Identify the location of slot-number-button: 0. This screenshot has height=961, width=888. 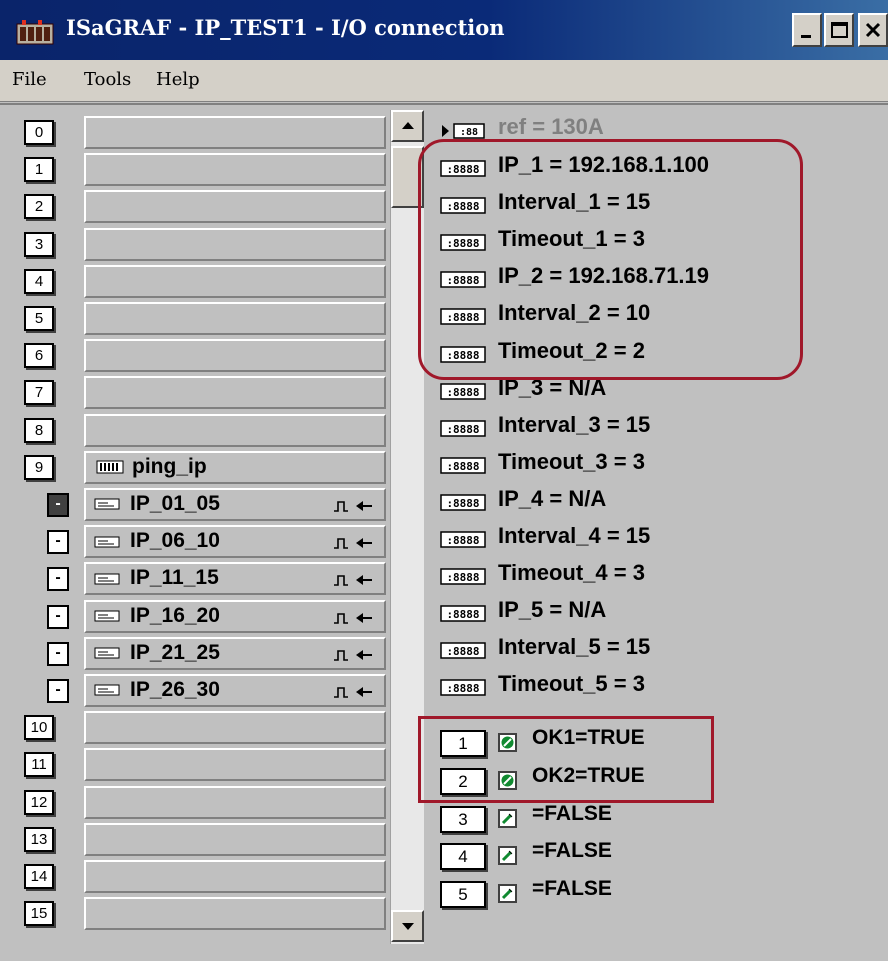
(39, 132).